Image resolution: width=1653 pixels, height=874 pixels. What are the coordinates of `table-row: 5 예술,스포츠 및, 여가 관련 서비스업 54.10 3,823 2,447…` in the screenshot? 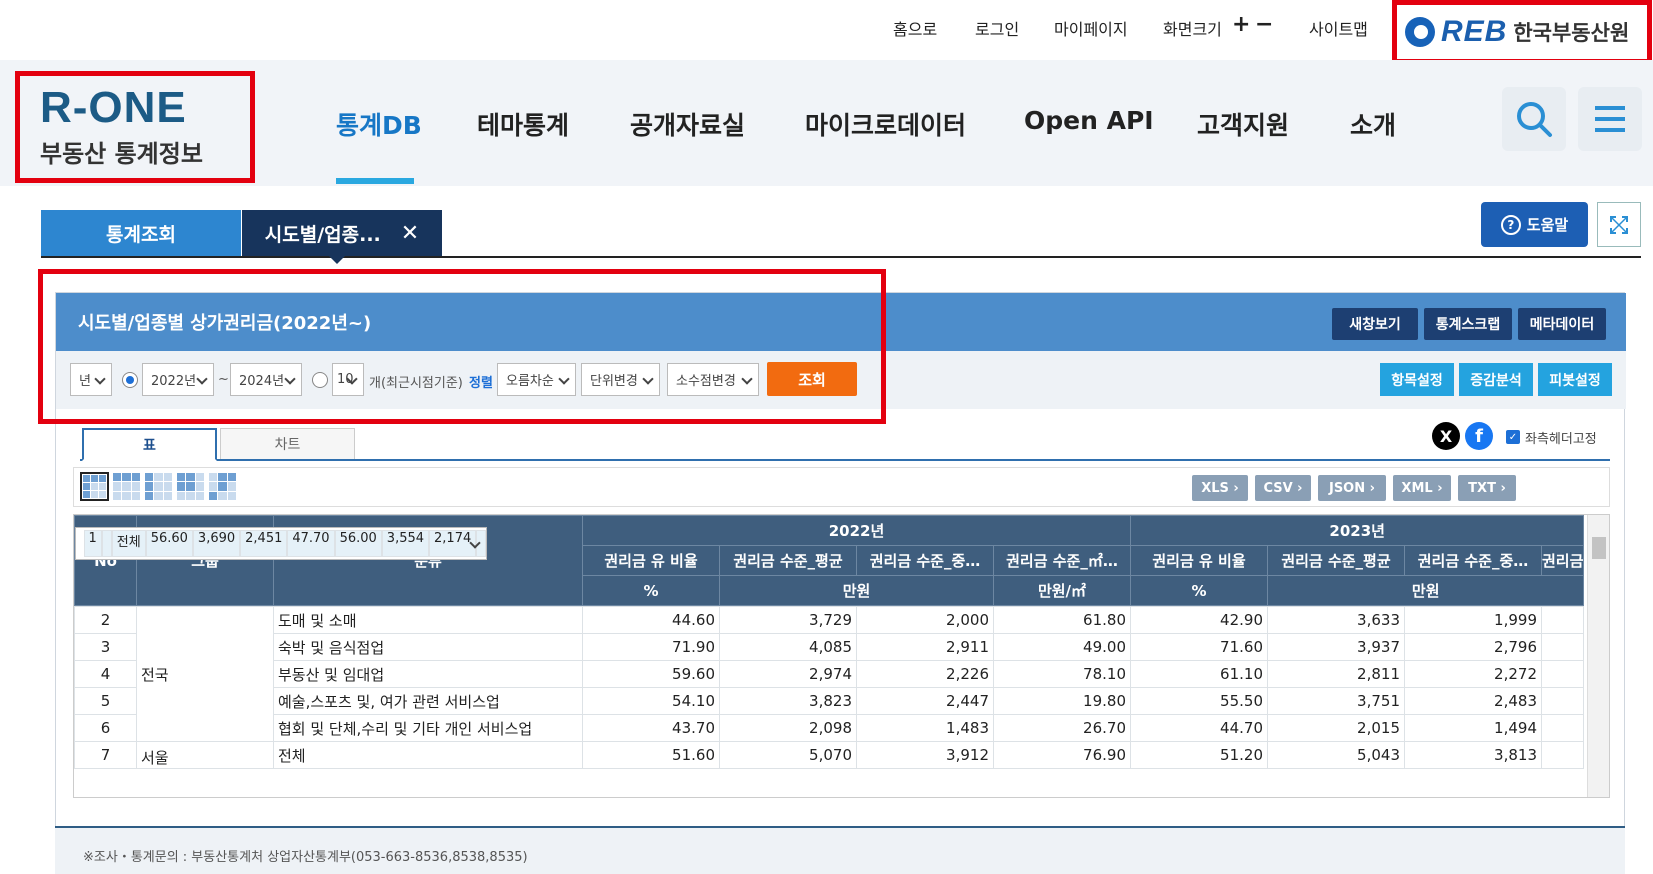 It's located at (829, 701).